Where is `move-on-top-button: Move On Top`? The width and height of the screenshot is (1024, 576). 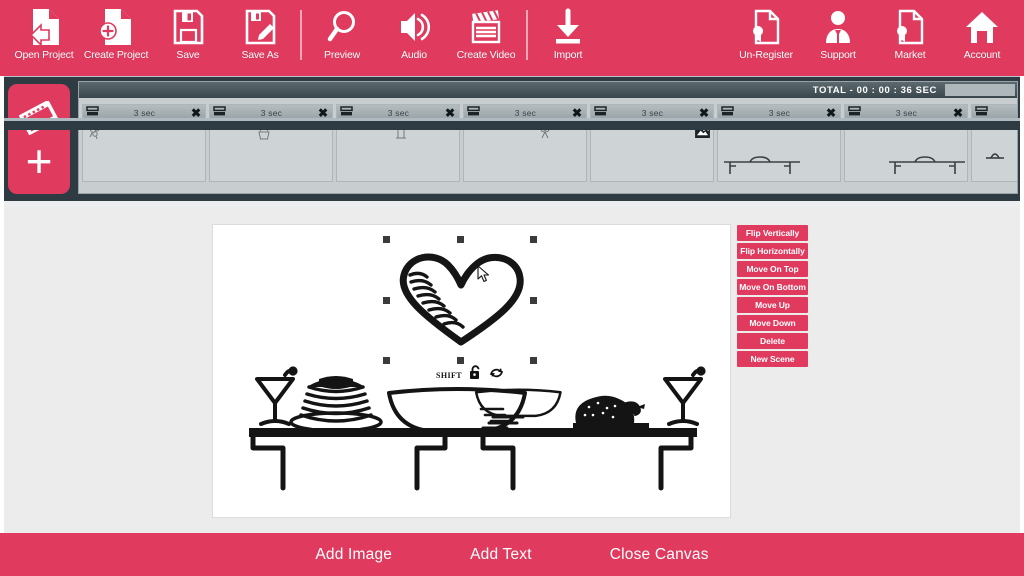
move-on-top-button: Move On Top is located at coordinates (772, 269).